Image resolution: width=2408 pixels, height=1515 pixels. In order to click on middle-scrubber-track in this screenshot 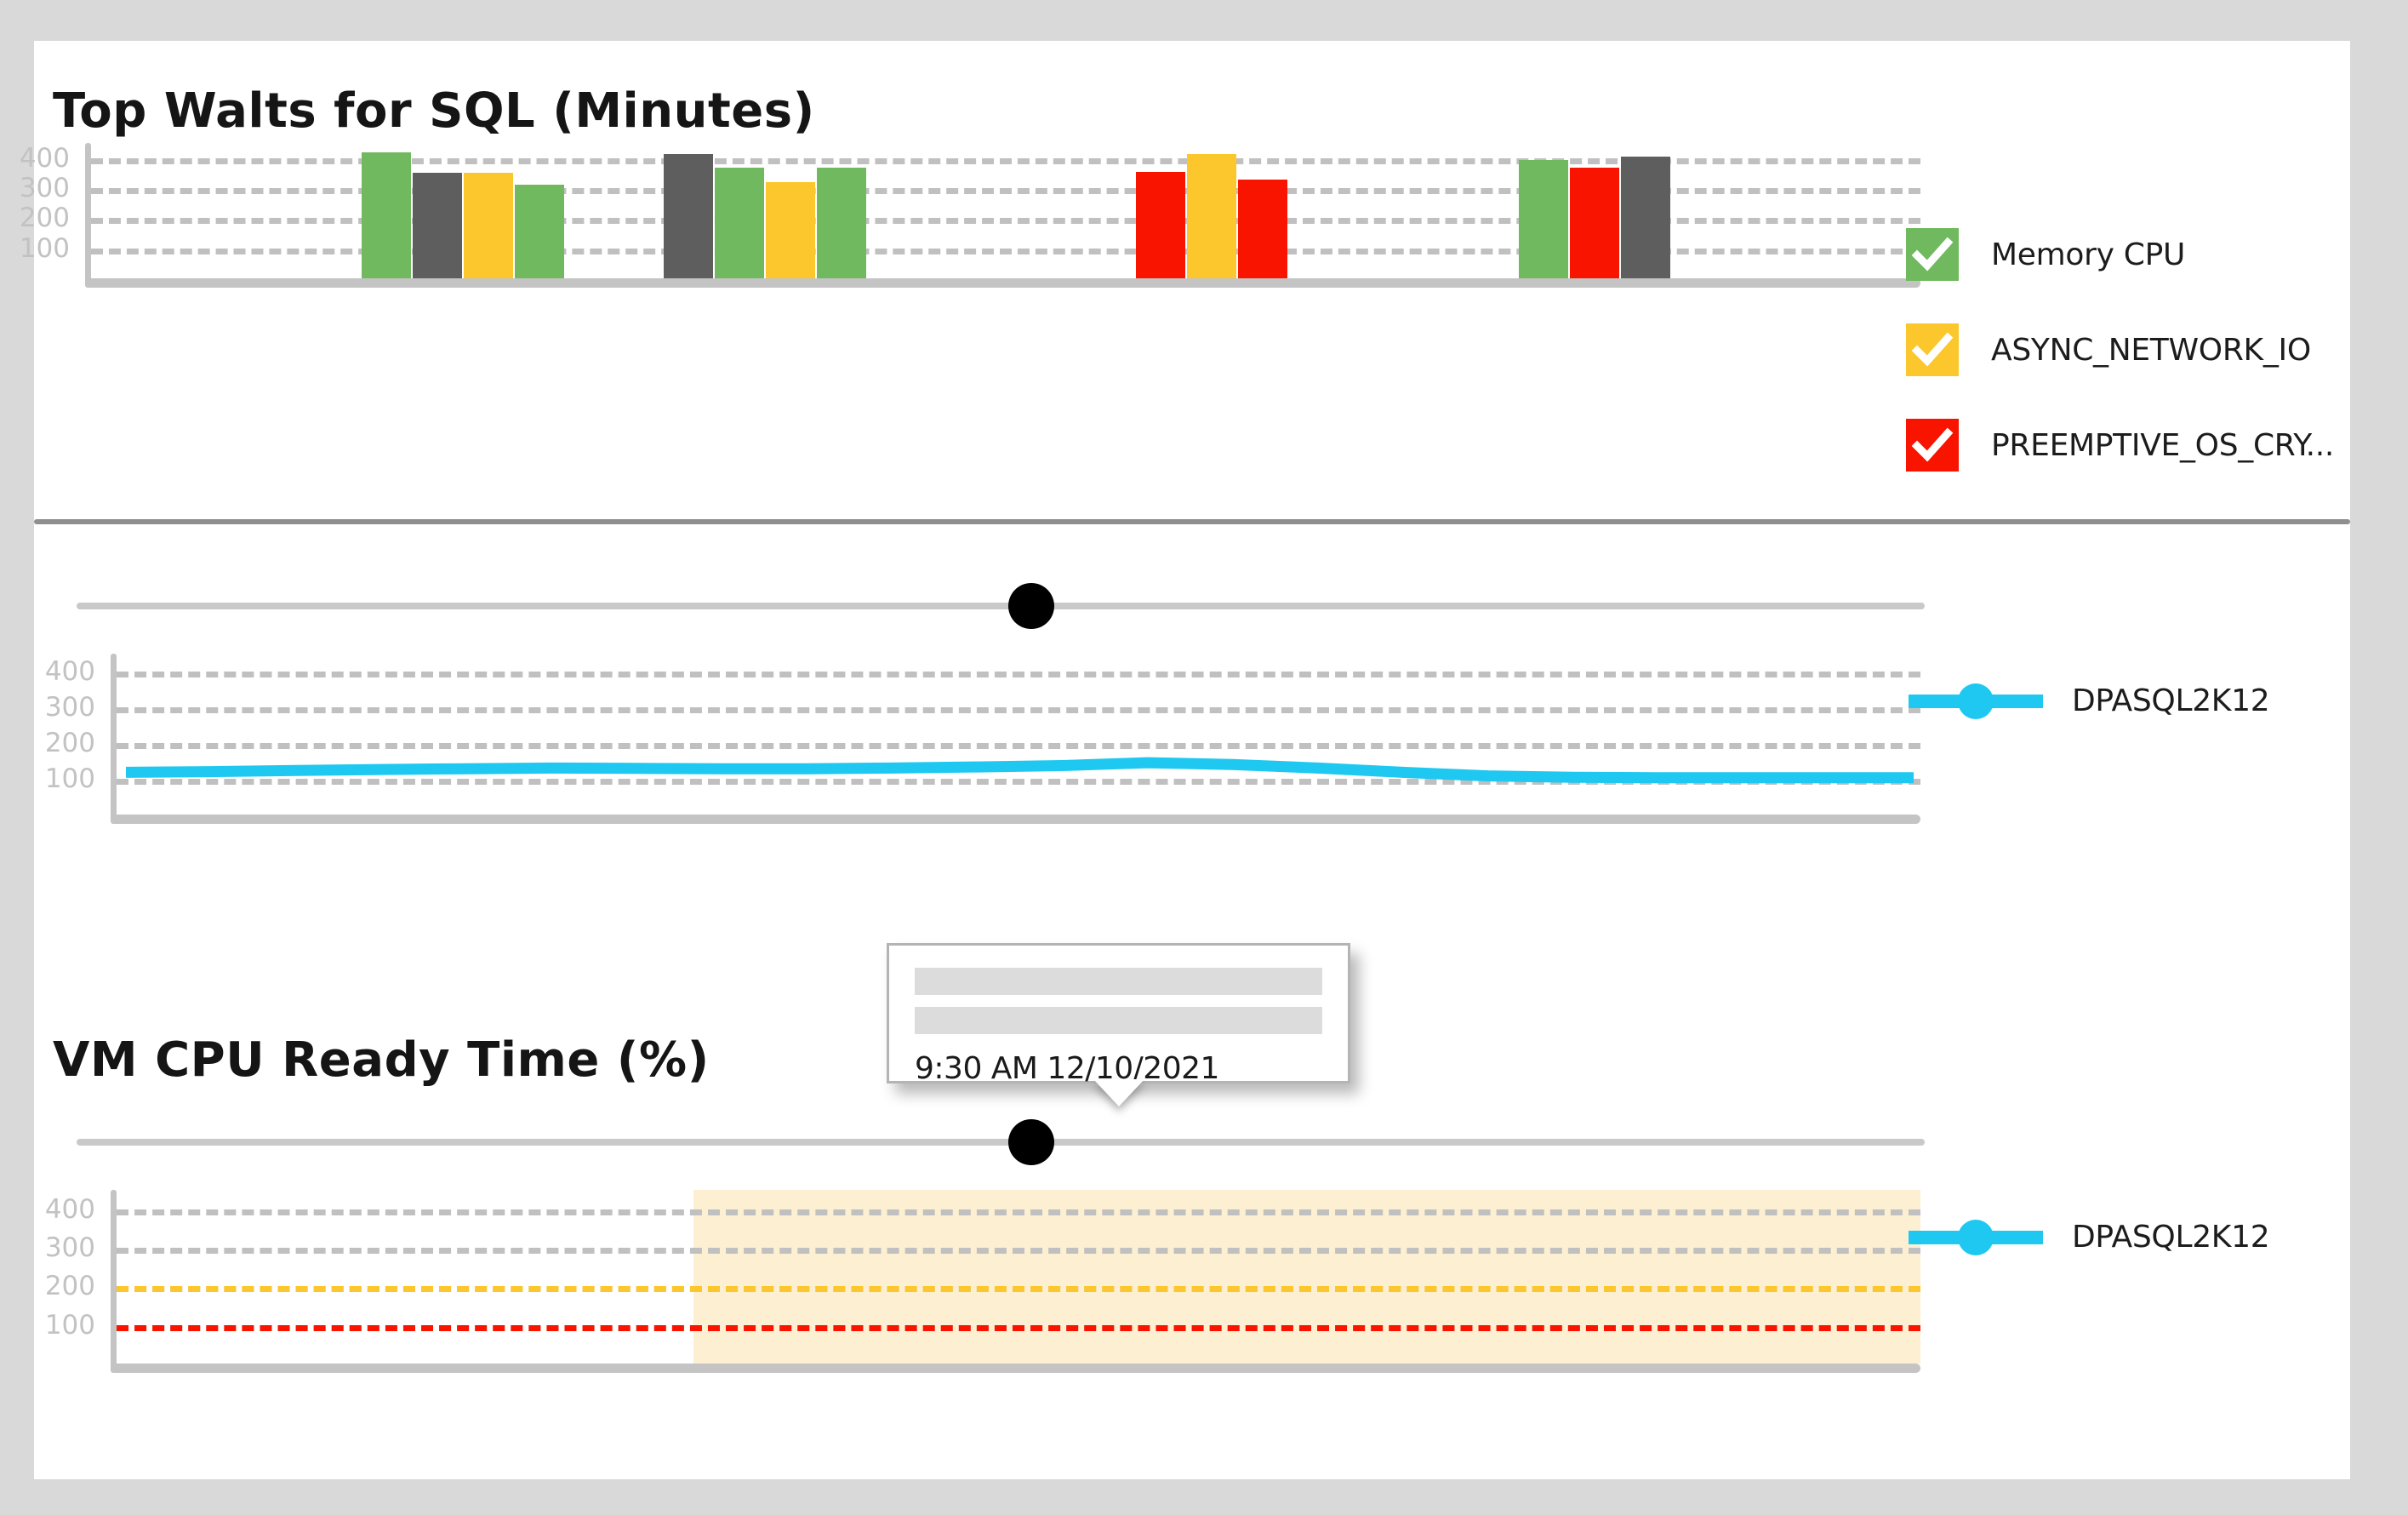, I will do `click(1001, 606)`.